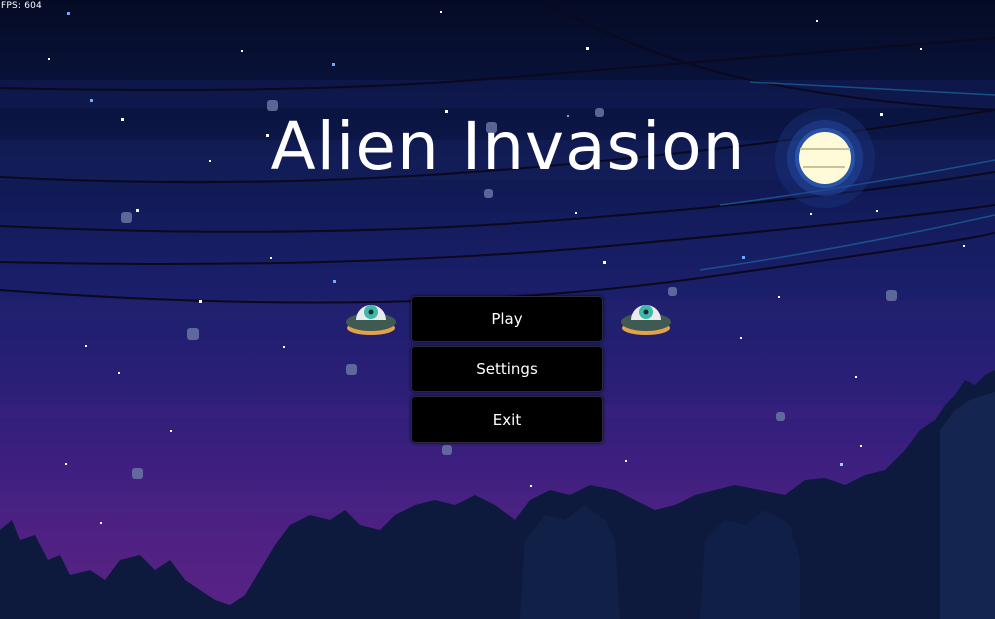  I want to click on exit-button: Exit, so click(507, 419).